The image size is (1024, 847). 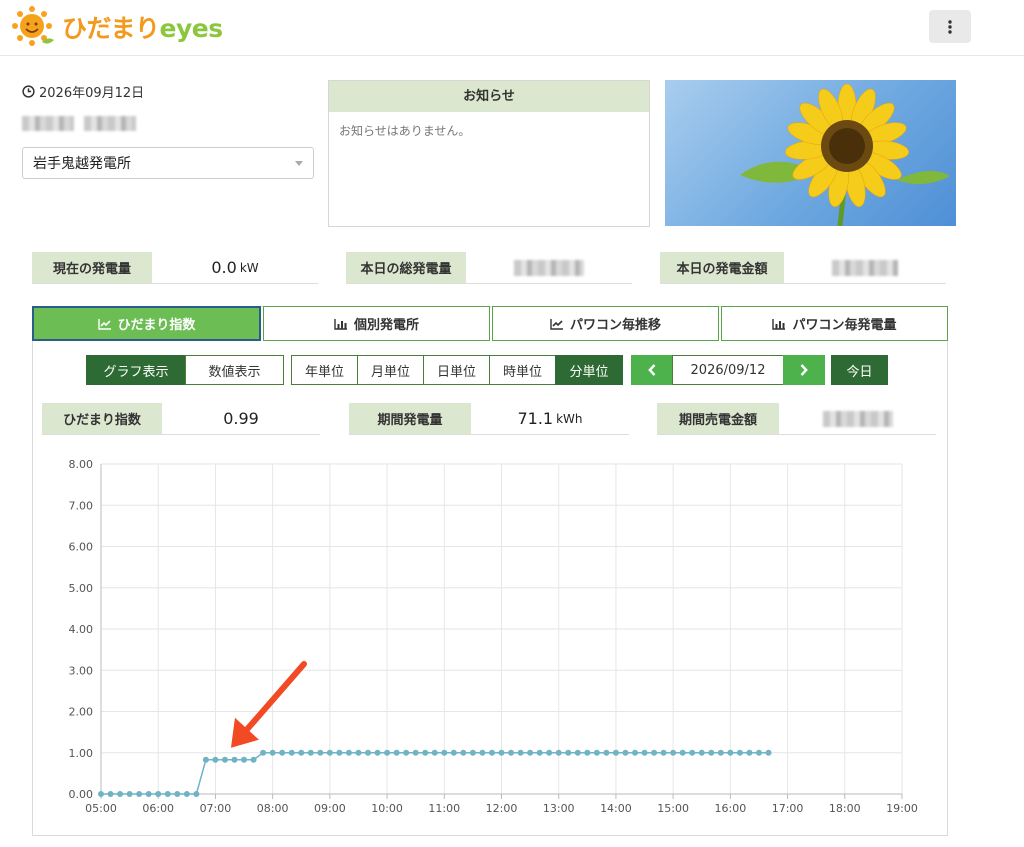 I want to click on redacted-period-sales, so click(x=857, y=418).